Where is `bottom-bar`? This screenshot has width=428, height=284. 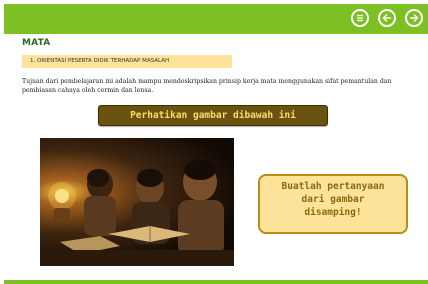 bottom-bar is located at coordinates (216, 282).